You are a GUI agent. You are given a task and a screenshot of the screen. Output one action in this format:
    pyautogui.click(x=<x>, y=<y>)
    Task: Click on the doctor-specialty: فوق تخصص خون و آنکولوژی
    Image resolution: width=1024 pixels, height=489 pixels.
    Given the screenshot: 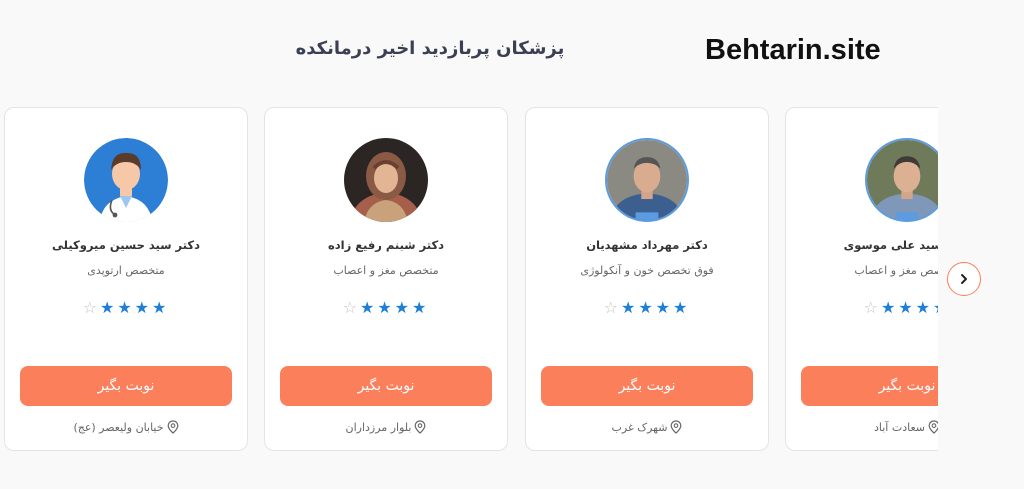 What is the action you would take?
    pyautogui.click(x=647, y=270)
    